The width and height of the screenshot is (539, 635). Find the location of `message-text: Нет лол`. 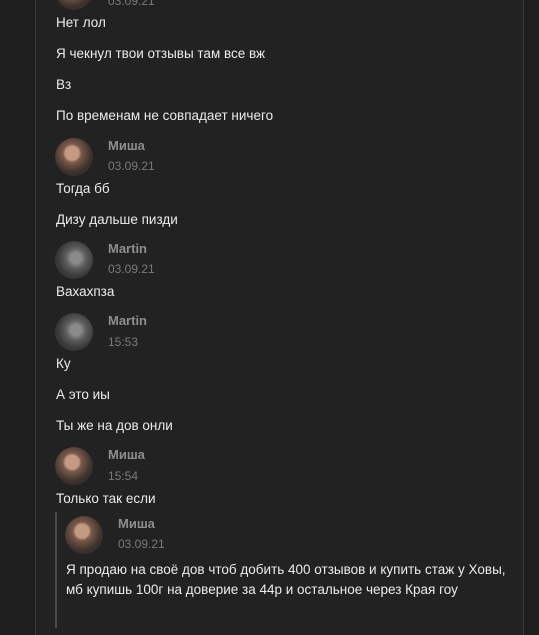

message-text: Нет лол is located at coordinates (81, 22).